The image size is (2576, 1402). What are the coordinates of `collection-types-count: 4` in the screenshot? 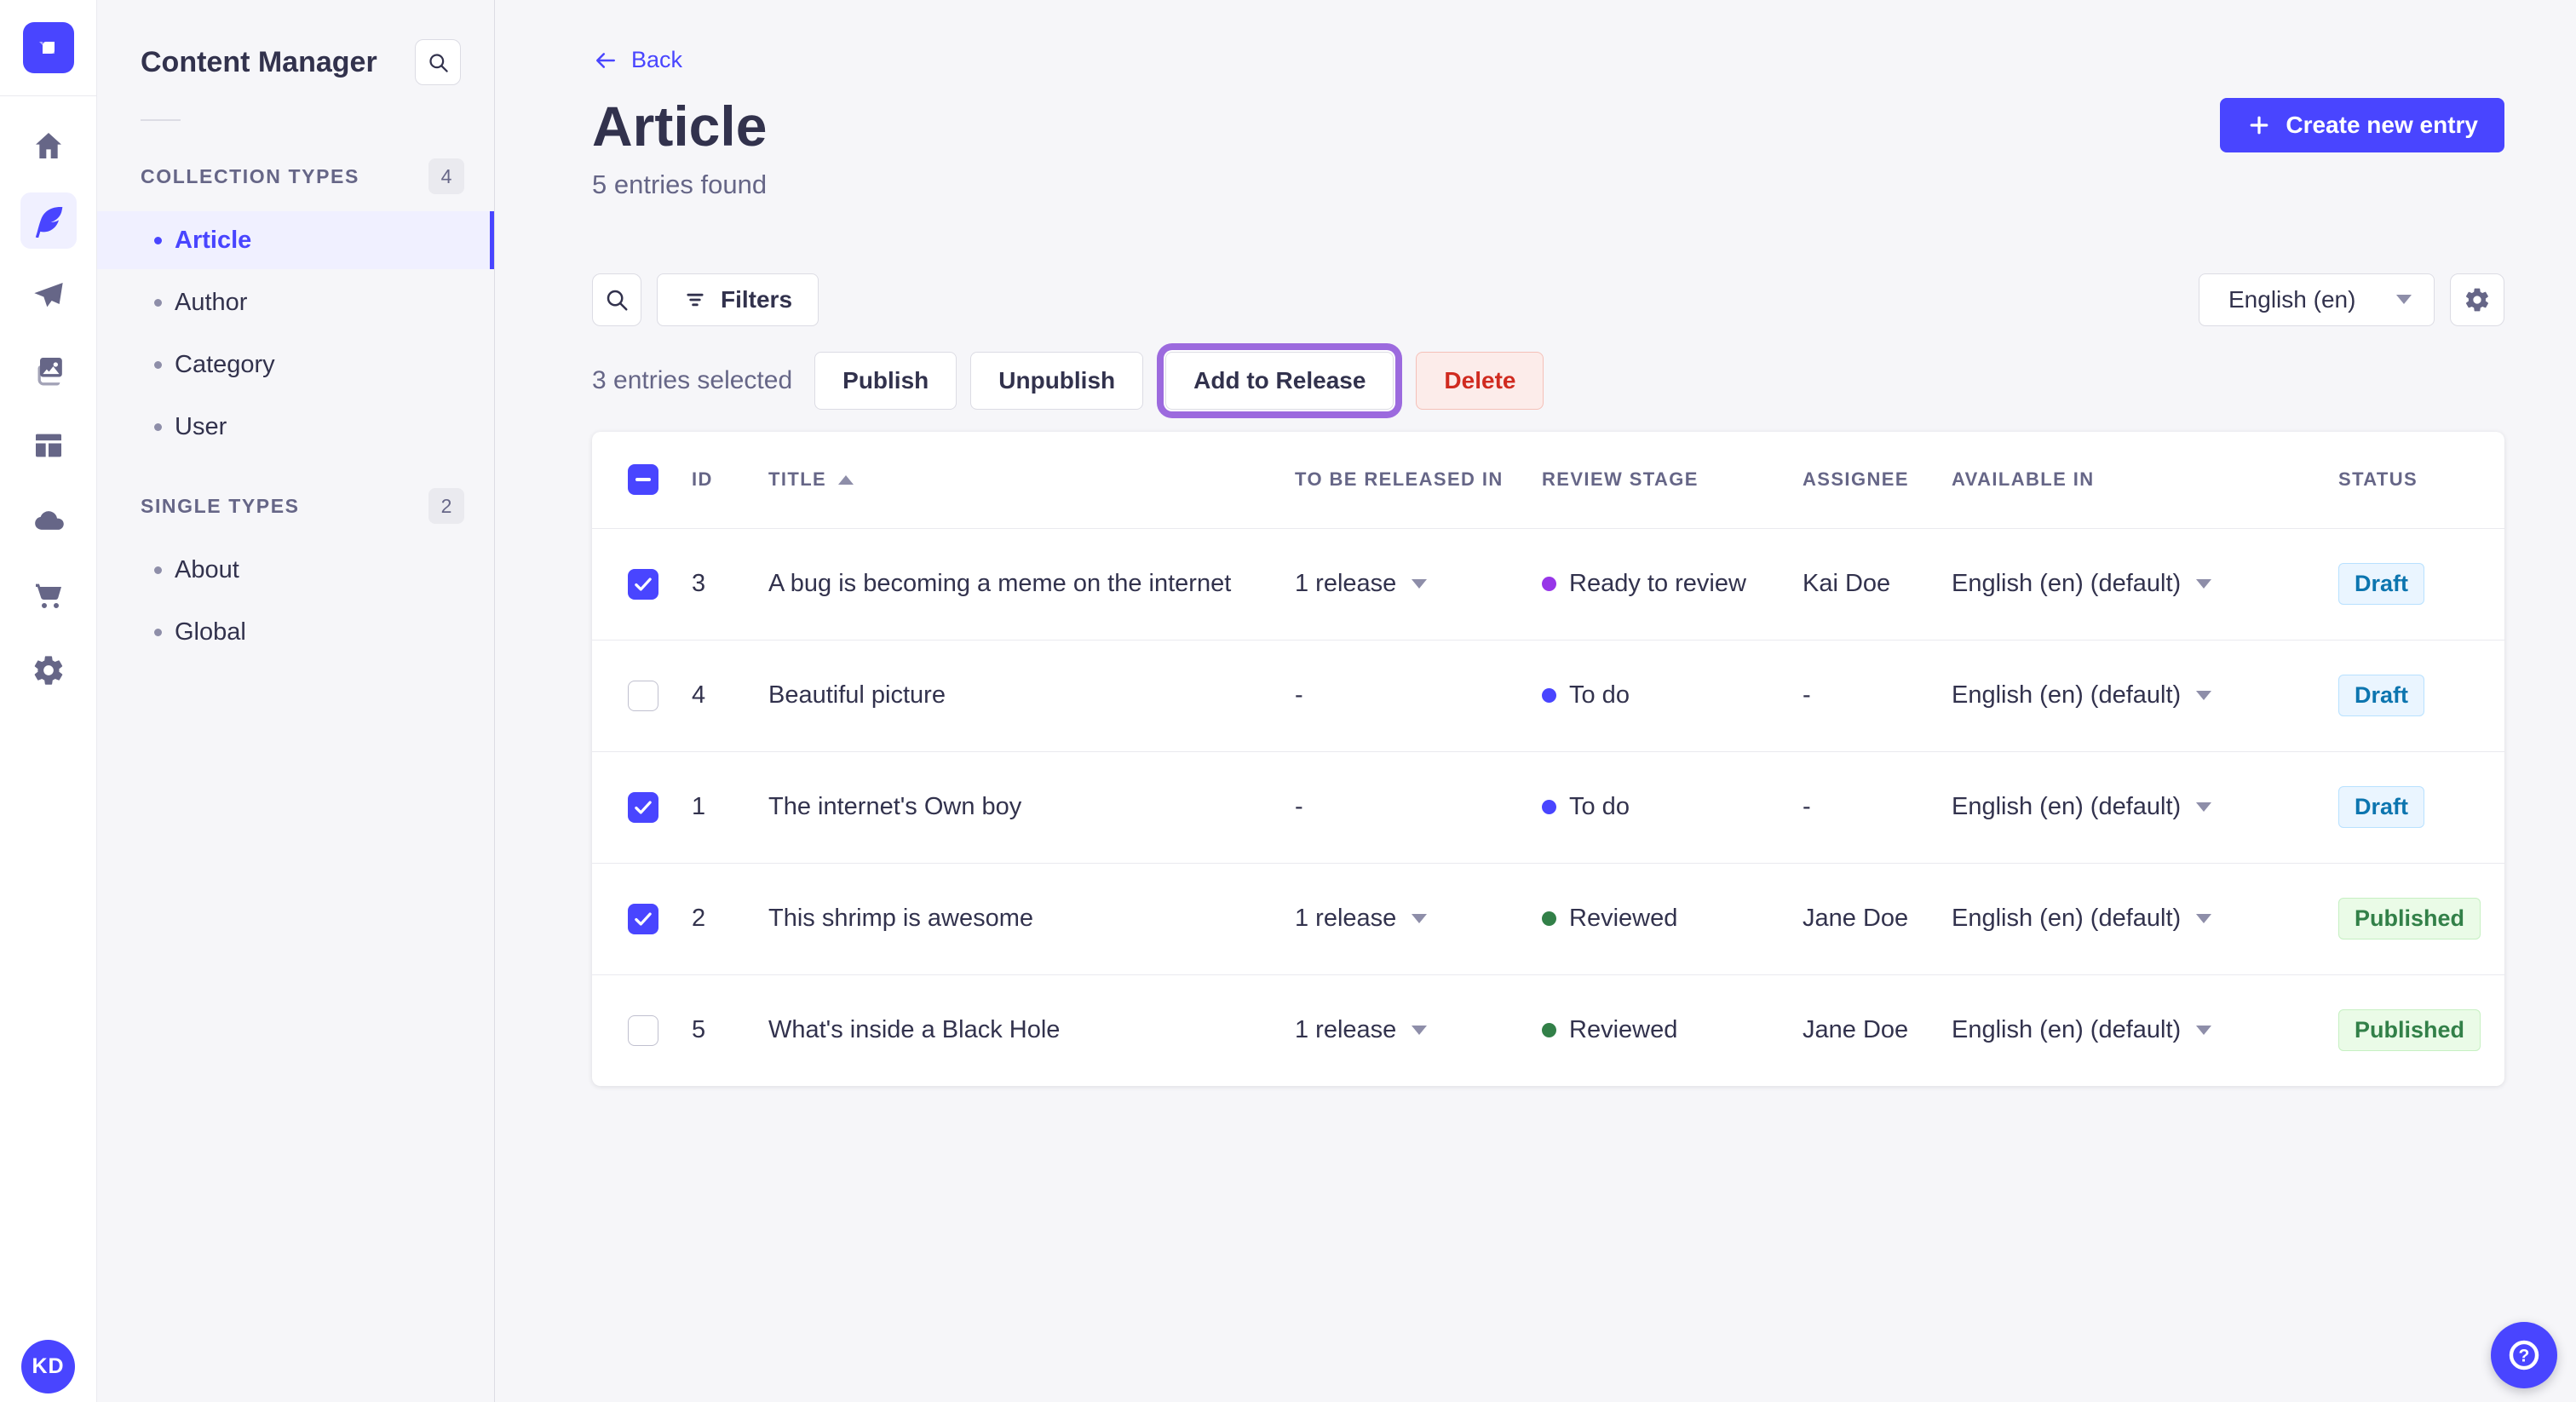 It's located at (446, 176).